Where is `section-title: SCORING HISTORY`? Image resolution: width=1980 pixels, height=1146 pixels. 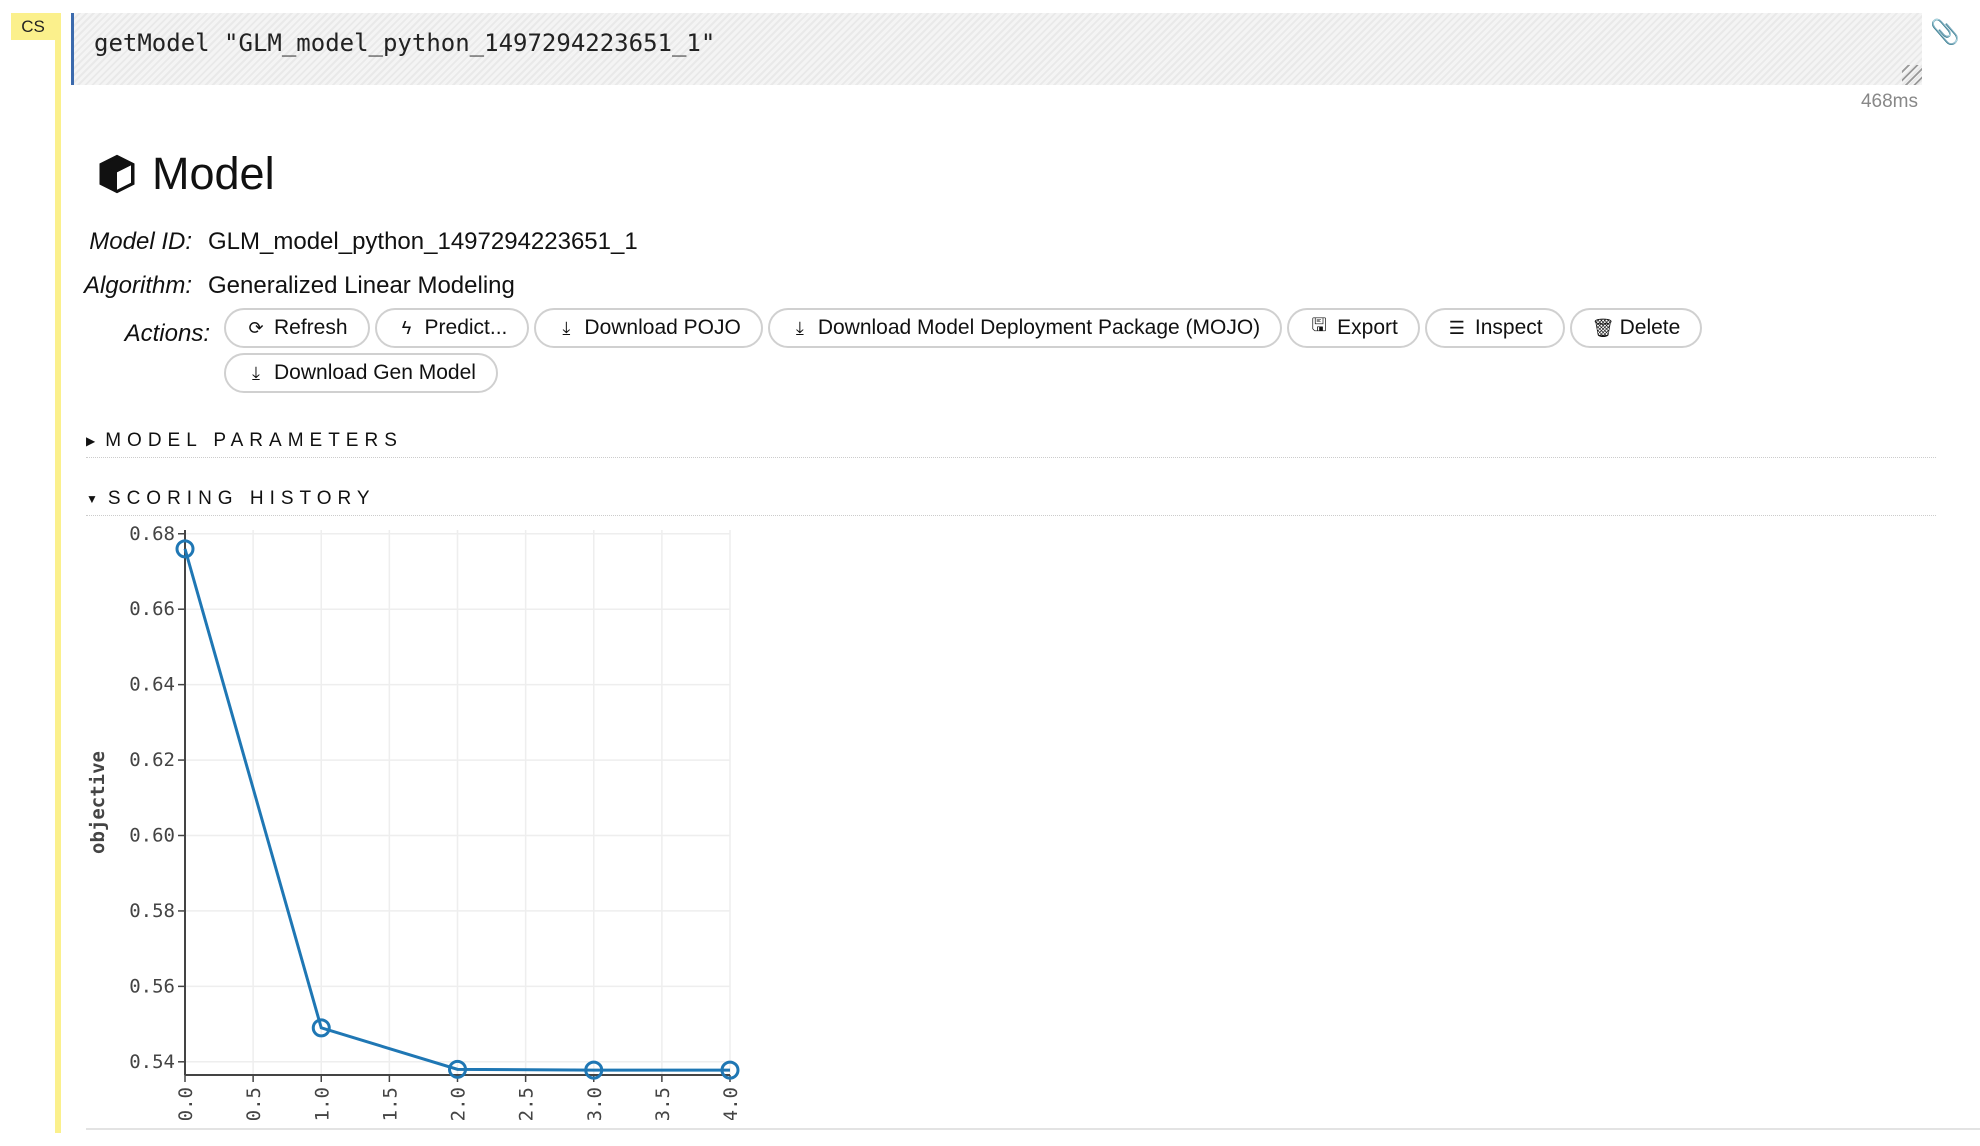
section-title: SCORING HISTORY is located at coordinates (241, 498).